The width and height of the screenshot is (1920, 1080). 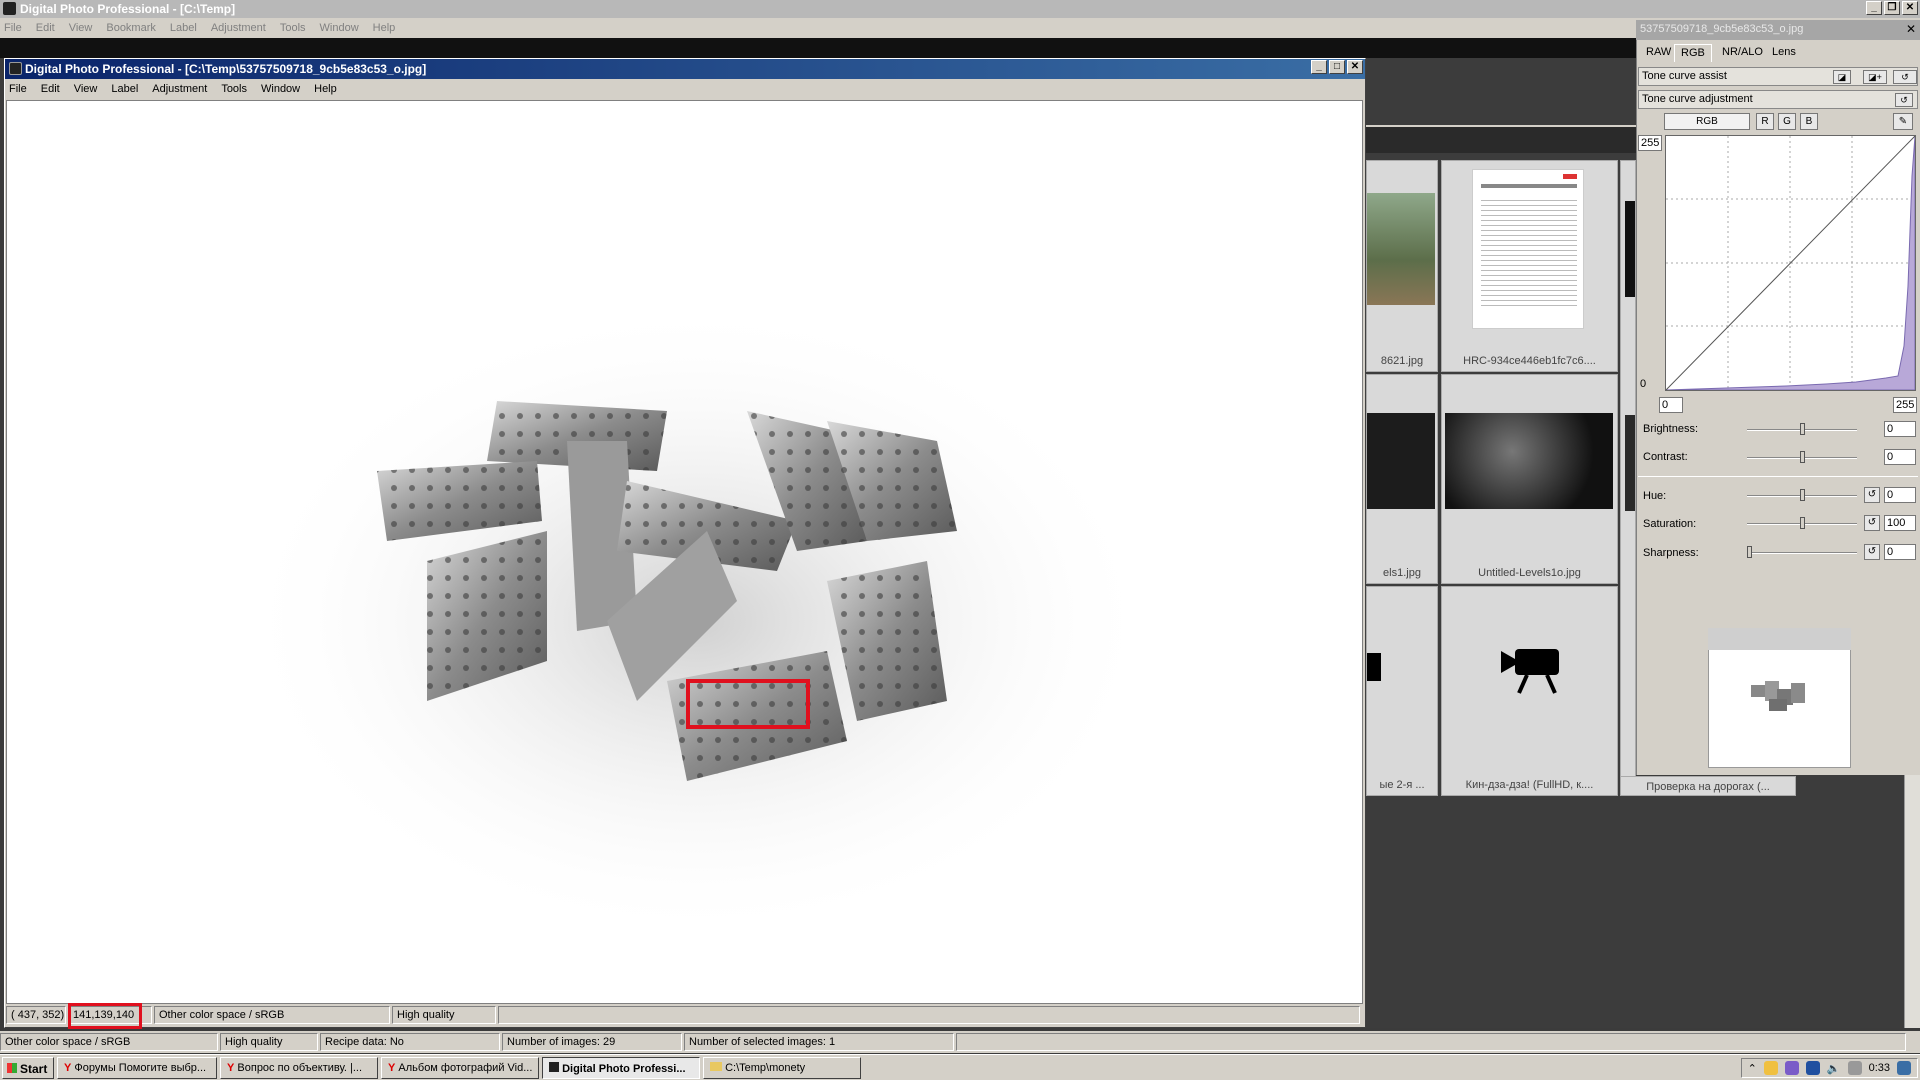 I want to click on channel-r-button: R, so click(x=1765, y=121).